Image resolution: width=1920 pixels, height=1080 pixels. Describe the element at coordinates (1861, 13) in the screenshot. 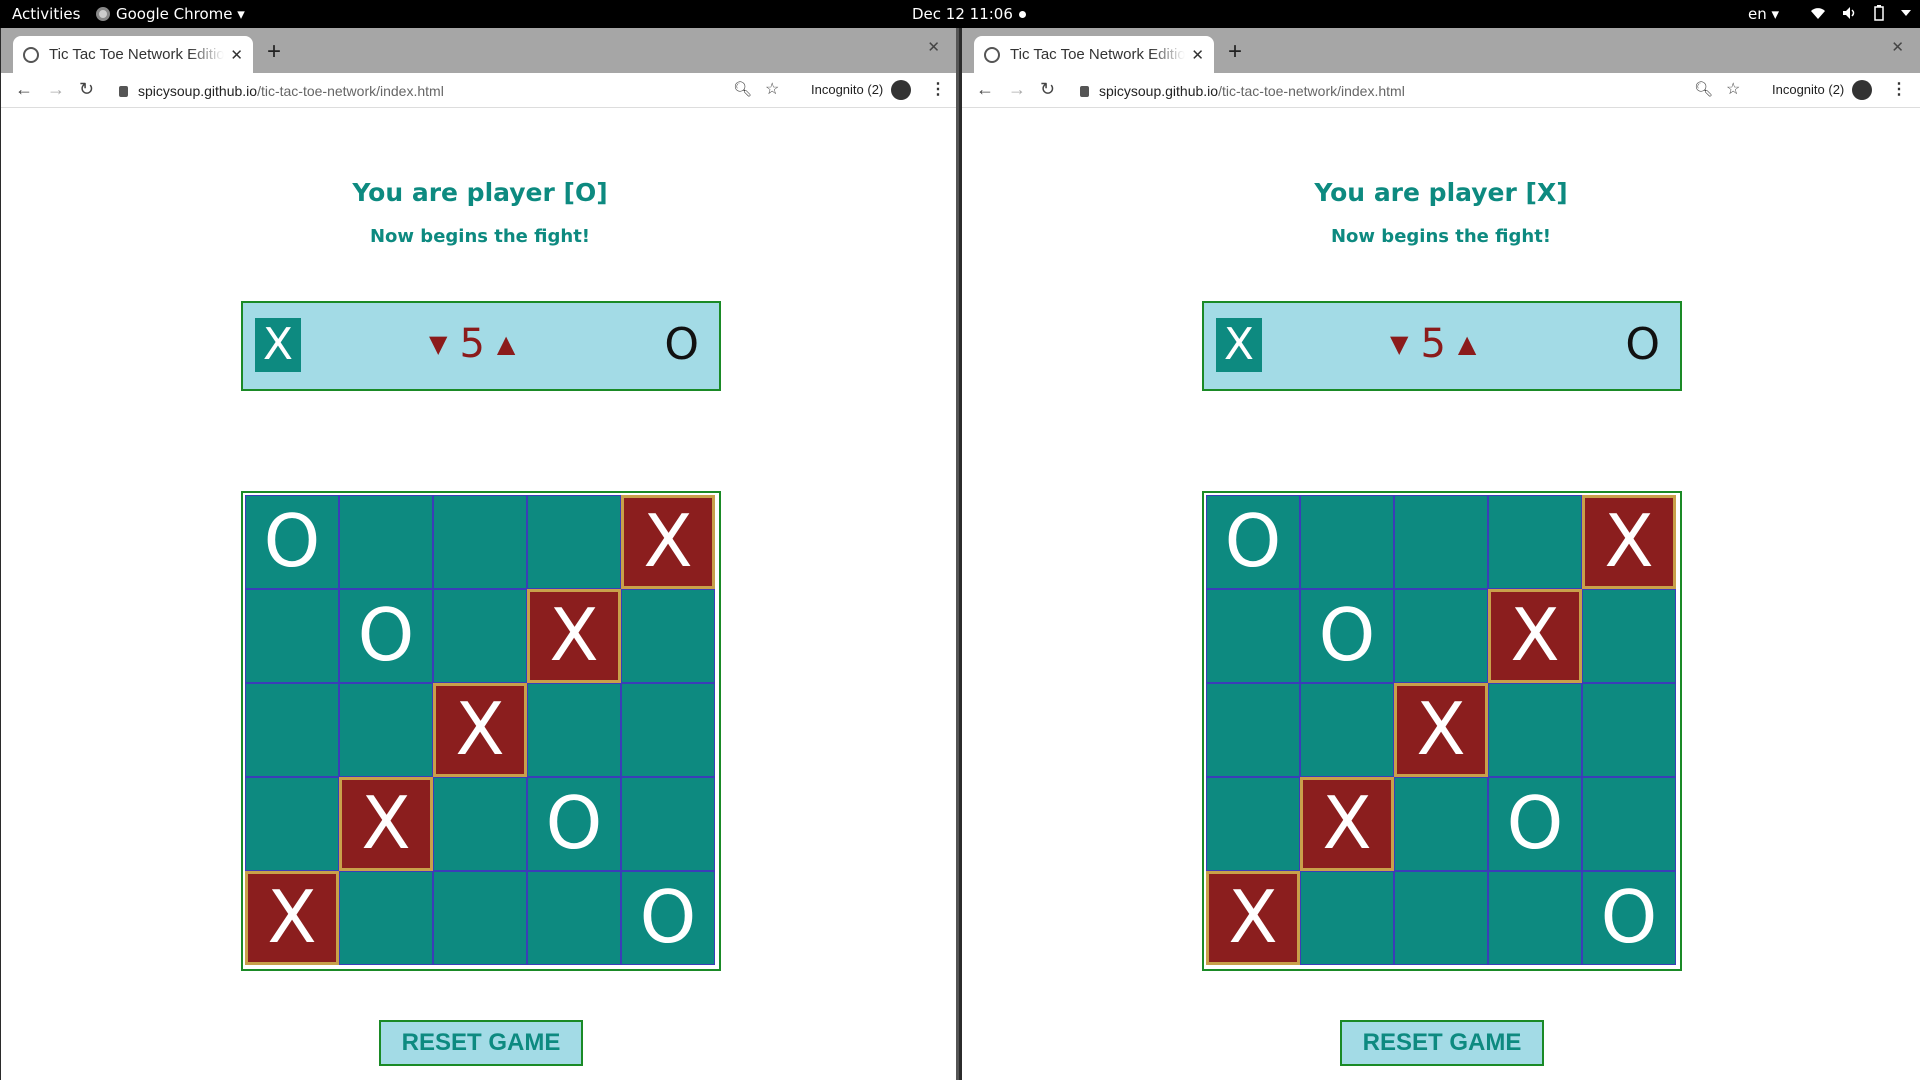

I see `system-tray` at that location.